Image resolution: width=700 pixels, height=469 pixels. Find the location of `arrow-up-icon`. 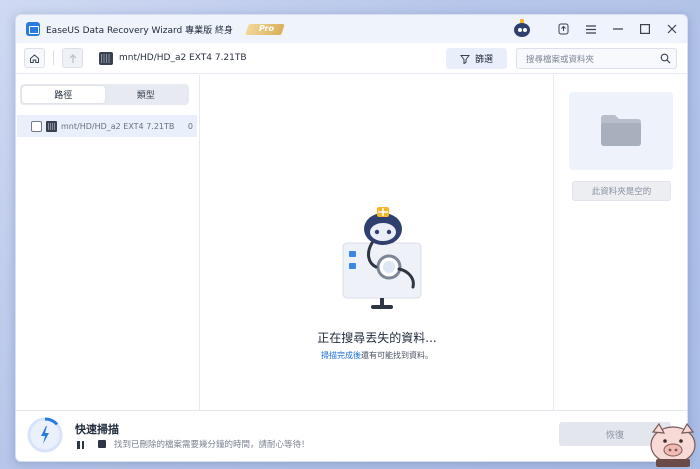

arrow-up-icon is located at coordinates (72, 58).